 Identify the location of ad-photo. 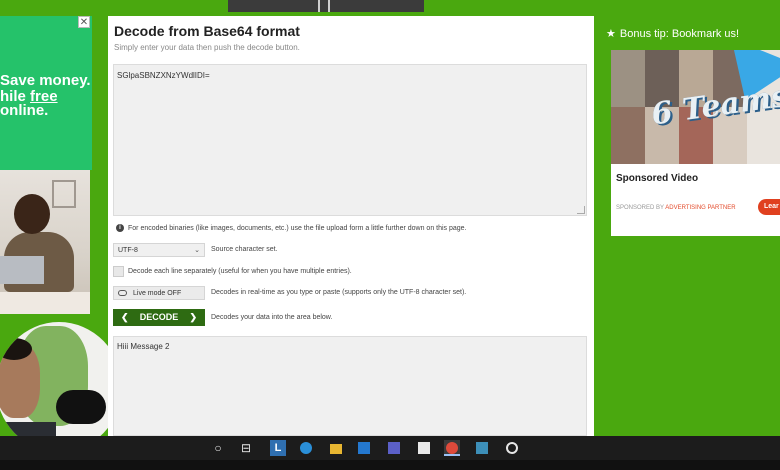
(45, 242).